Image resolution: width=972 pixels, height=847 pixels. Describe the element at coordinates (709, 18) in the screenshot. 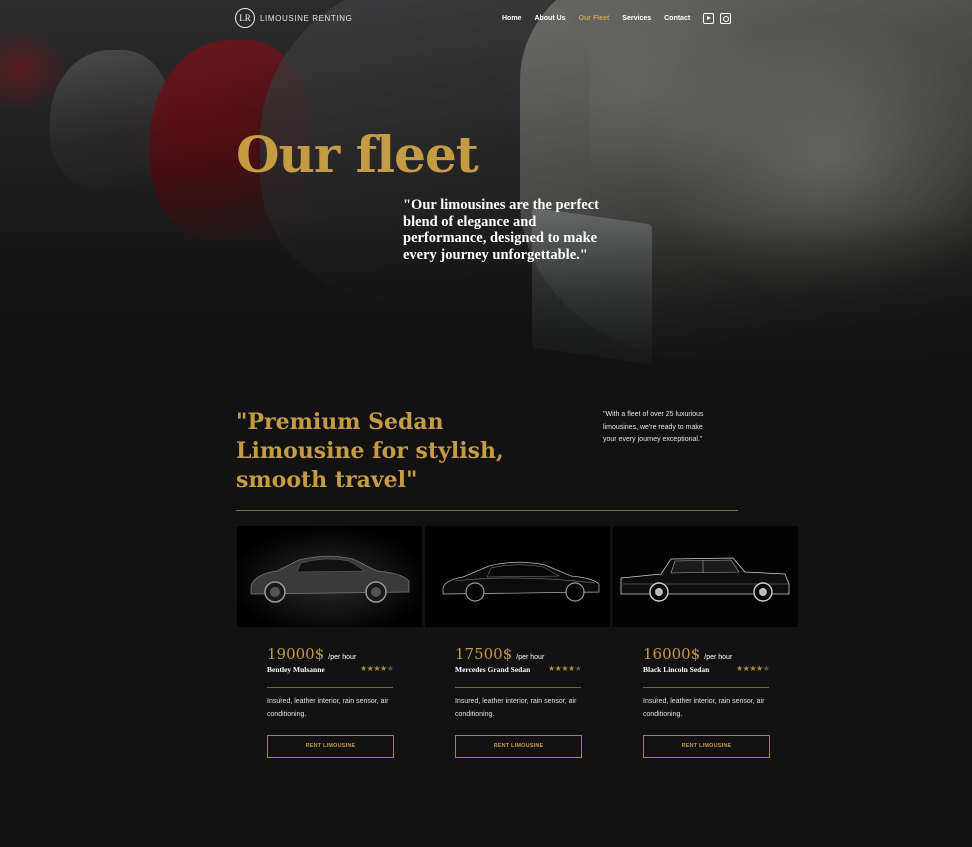

I see `youtube-icon` at that location.